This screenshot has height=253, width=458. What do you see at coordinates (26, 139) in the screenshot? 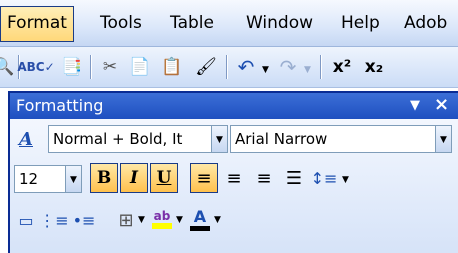
I see `styles-and-formatting-icon: A` at bounding box center [26, 139].